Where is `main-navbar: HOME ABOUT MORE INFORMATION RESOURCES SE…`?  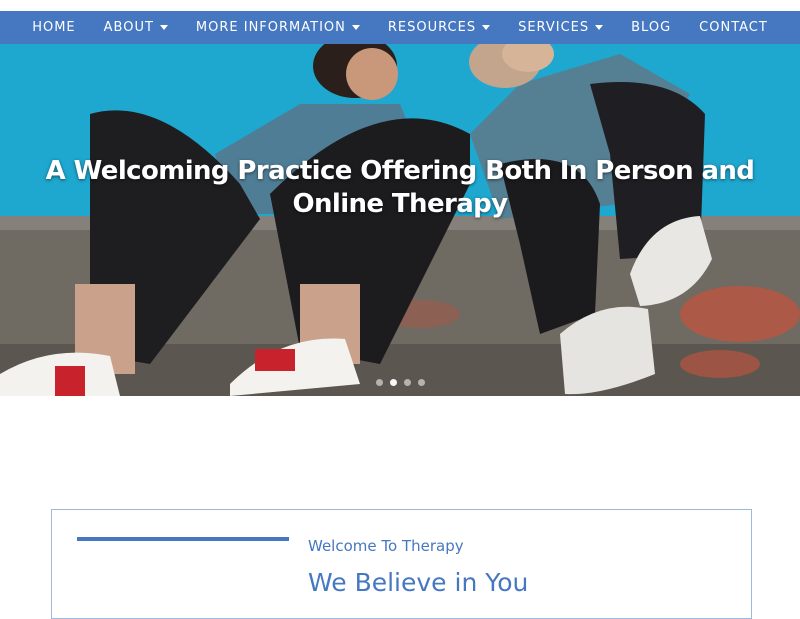 main-navbar: HOME ABOUT MORE INFORMATION RESOURCES SE… is located at coordinates (400, 27).